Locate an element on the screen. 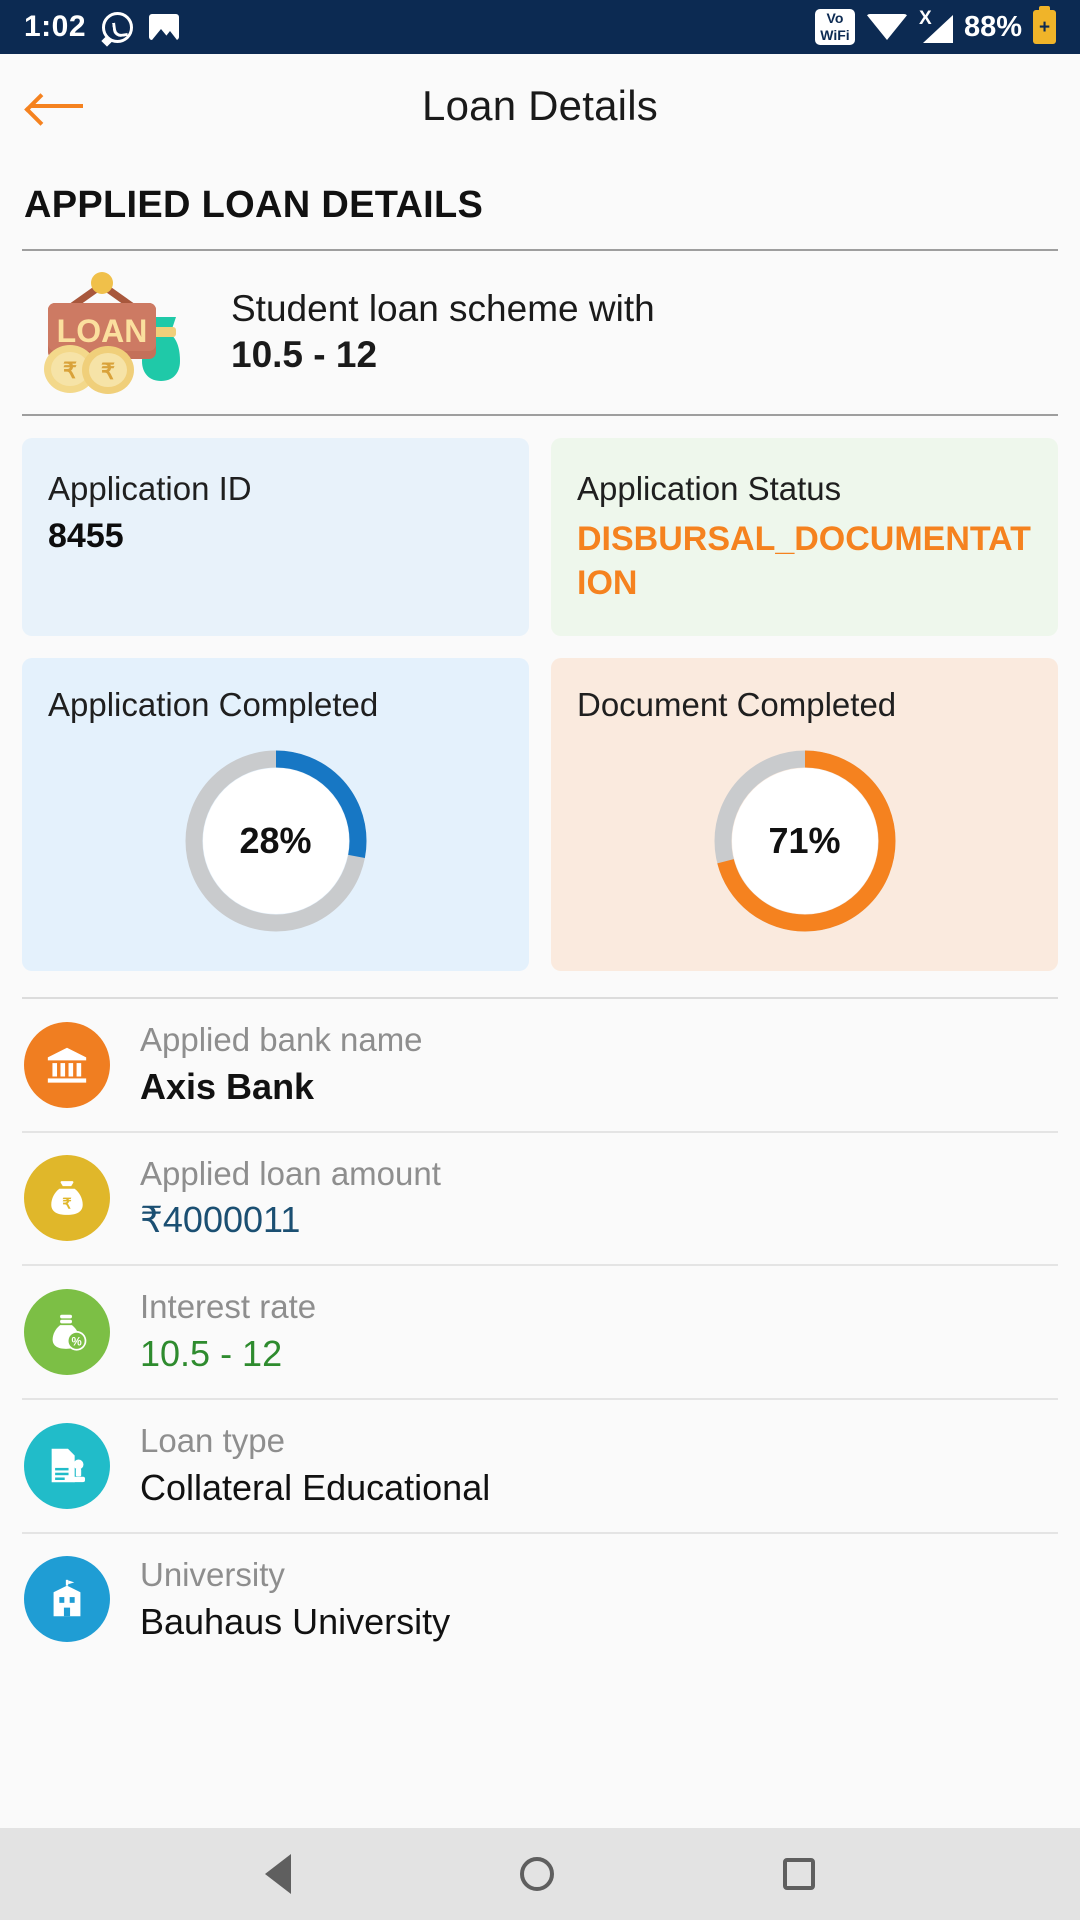 Image resolution: width=1080 pixels, height=1920 pixels. loan-scheme-label: Student loan scheme with is located at coordinates (443, 308).